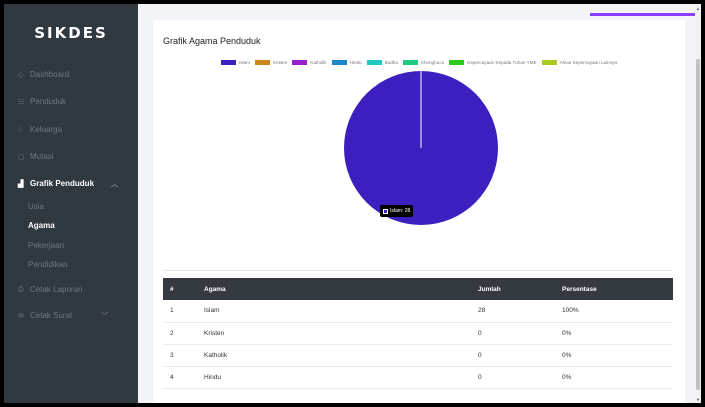  Describe the element at coordinates (418, 270) in the screenshot. I see `divider` at that location.